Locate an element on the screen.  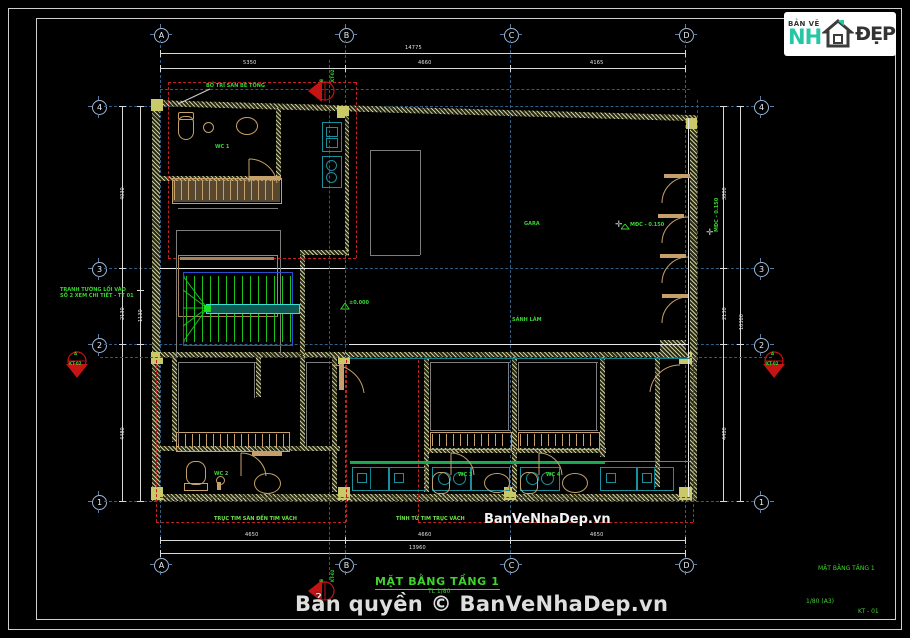
dimension-line-right-outer is located at coordinates (723, 303).